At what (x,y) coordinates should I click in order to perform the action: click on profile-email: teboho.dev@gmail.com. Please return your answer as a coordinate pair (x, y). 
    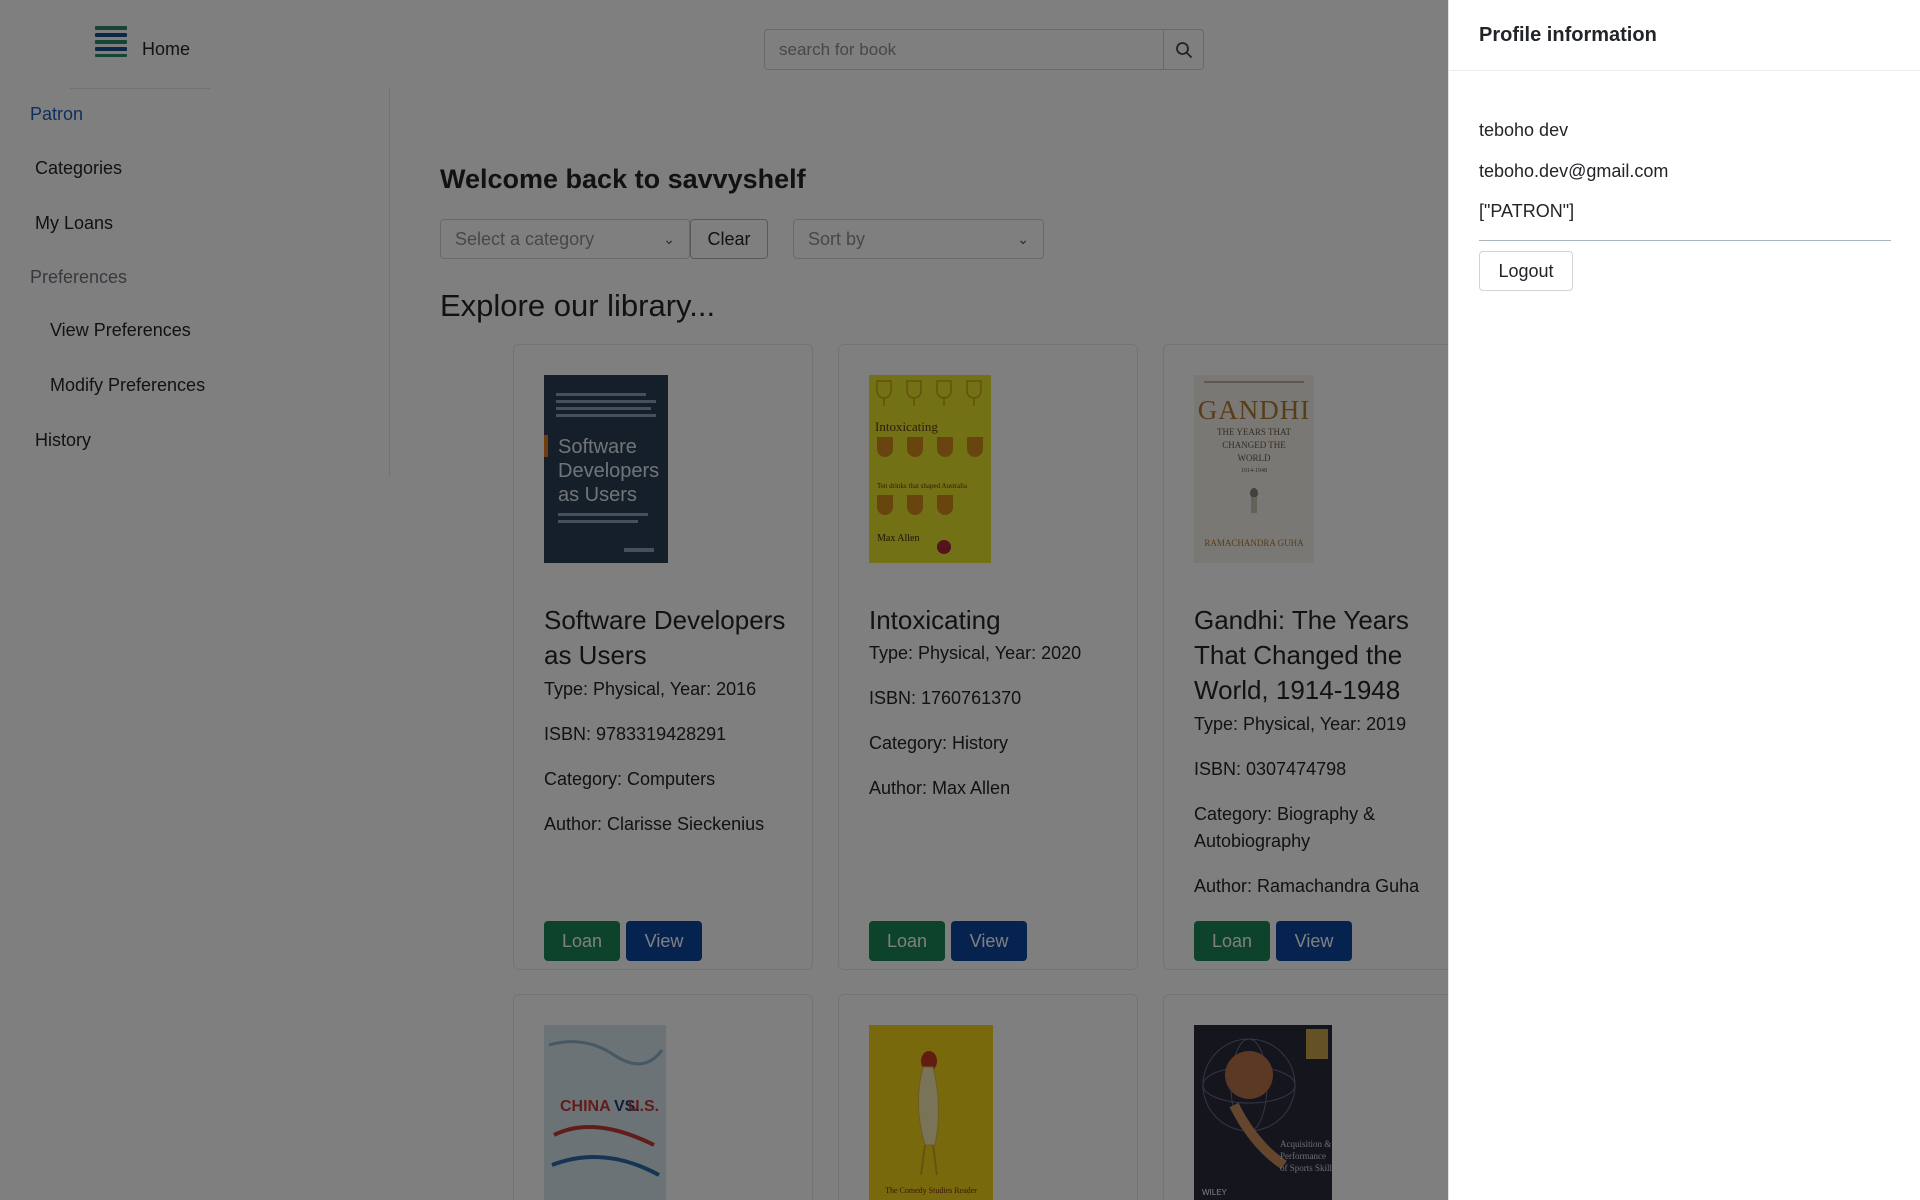
    Looking at the image, I should click on (1574, 171).